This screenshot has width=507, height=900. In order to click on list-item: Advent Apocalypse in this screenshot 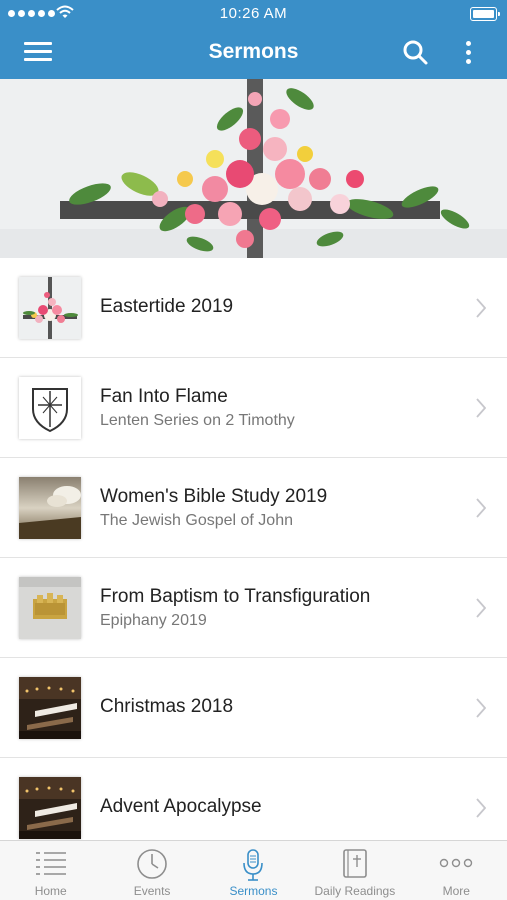, I will do `click(253, 799)`.